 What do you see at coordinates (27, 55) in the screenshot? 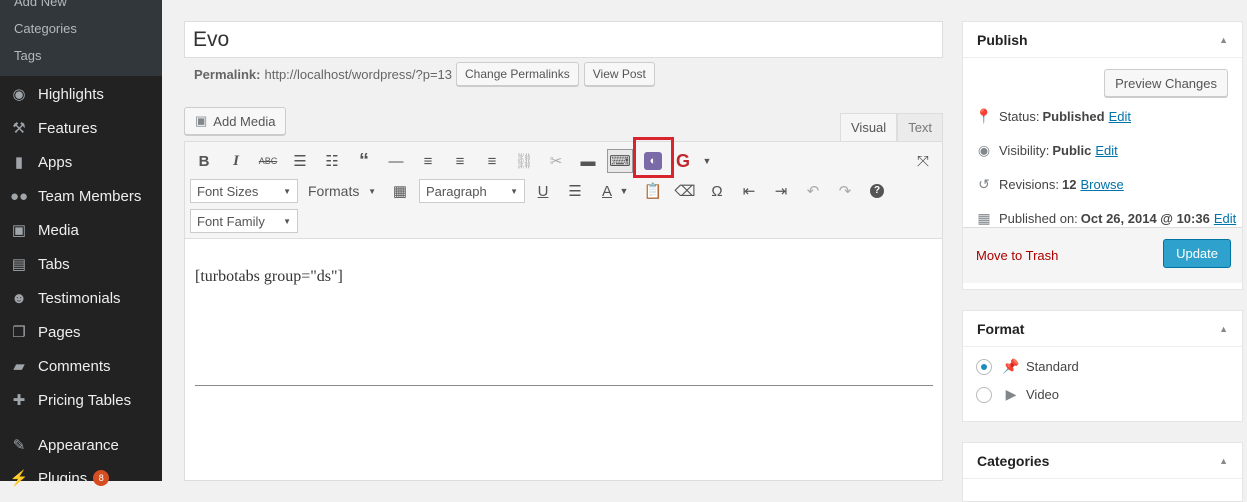
I see `submenu-tags: Tags` at bounding box center [27, 55].